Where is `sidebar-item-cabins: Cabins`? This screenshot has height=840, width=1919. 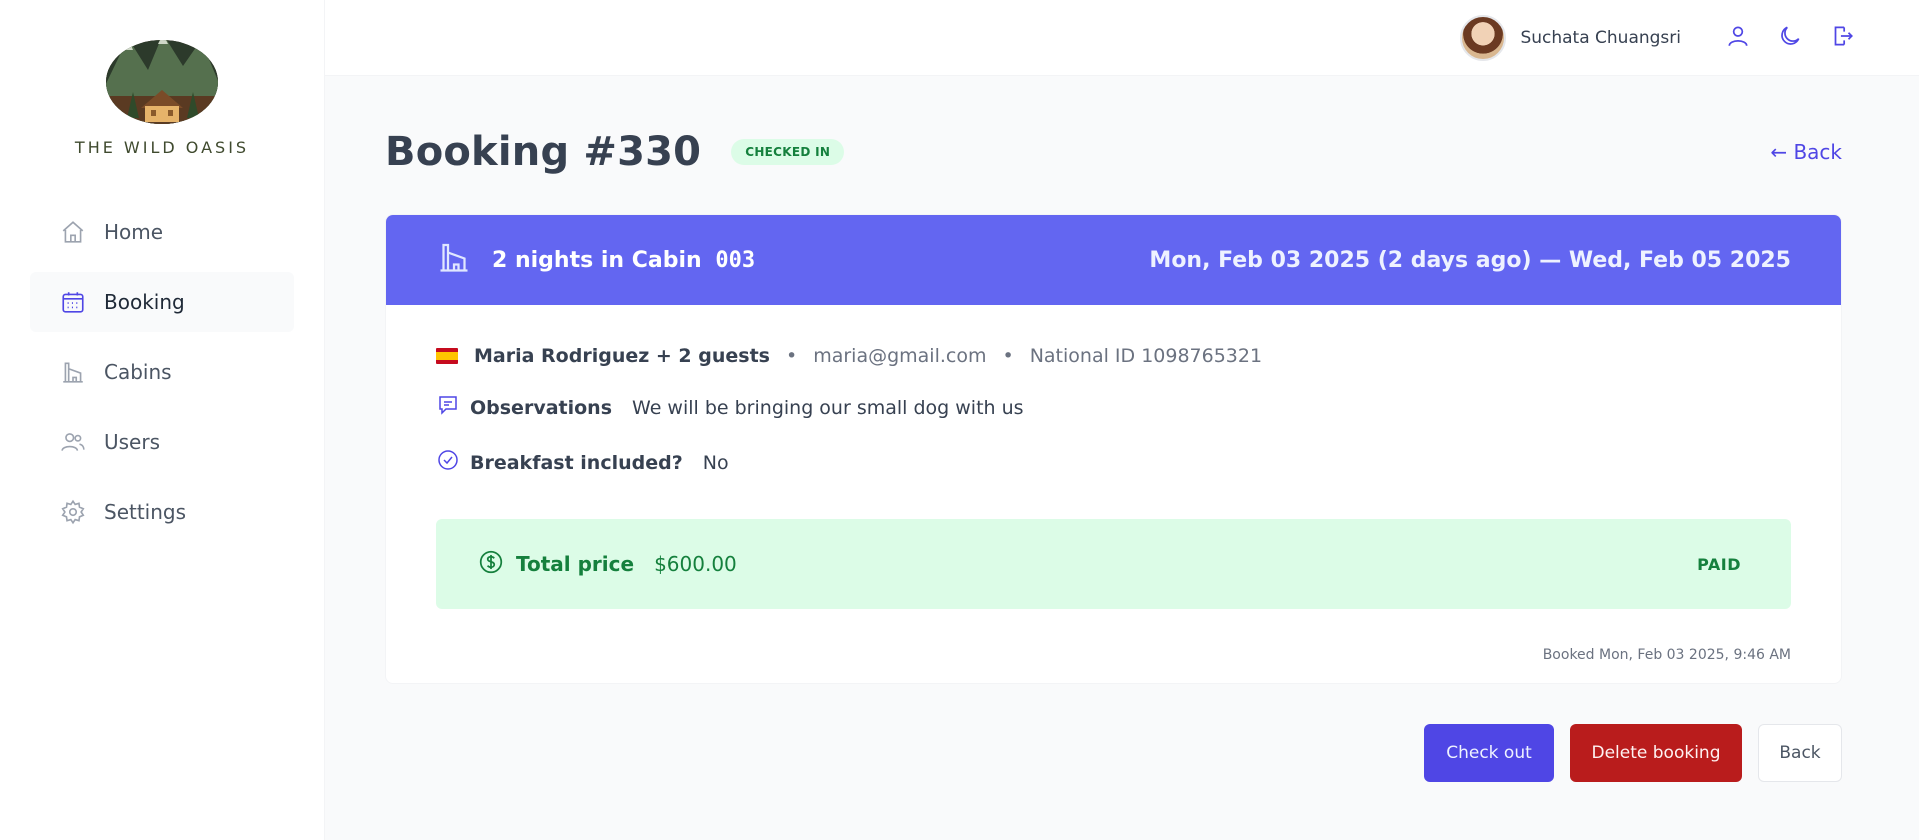 sidebar-item-cabins: Cabins is located at coordinates (162, 372).